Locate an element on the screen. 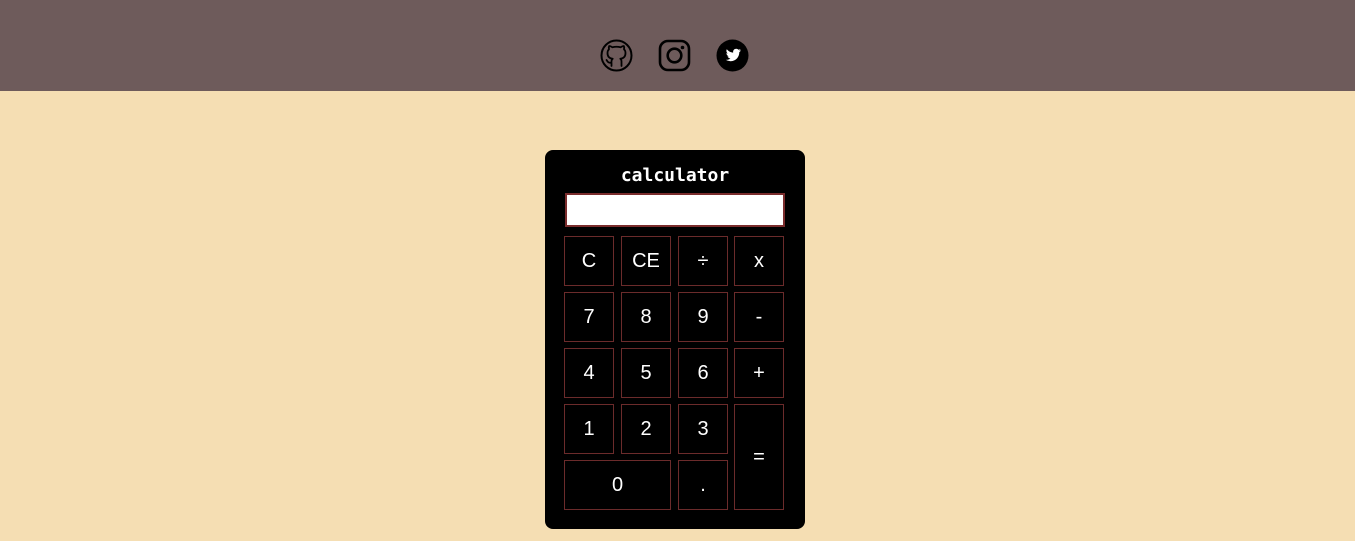  twitter-icon is located at coordinates (732, 55).